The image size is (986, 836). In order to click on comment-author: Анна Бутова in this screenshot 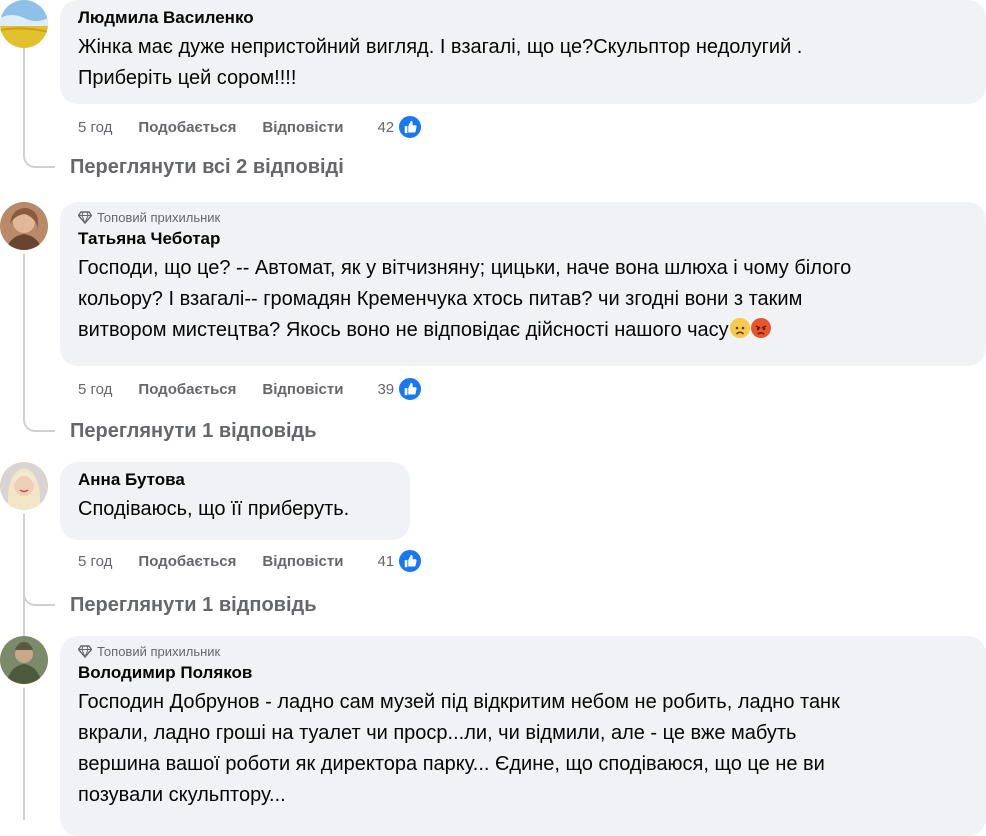, I will do `click(235, 480)`.